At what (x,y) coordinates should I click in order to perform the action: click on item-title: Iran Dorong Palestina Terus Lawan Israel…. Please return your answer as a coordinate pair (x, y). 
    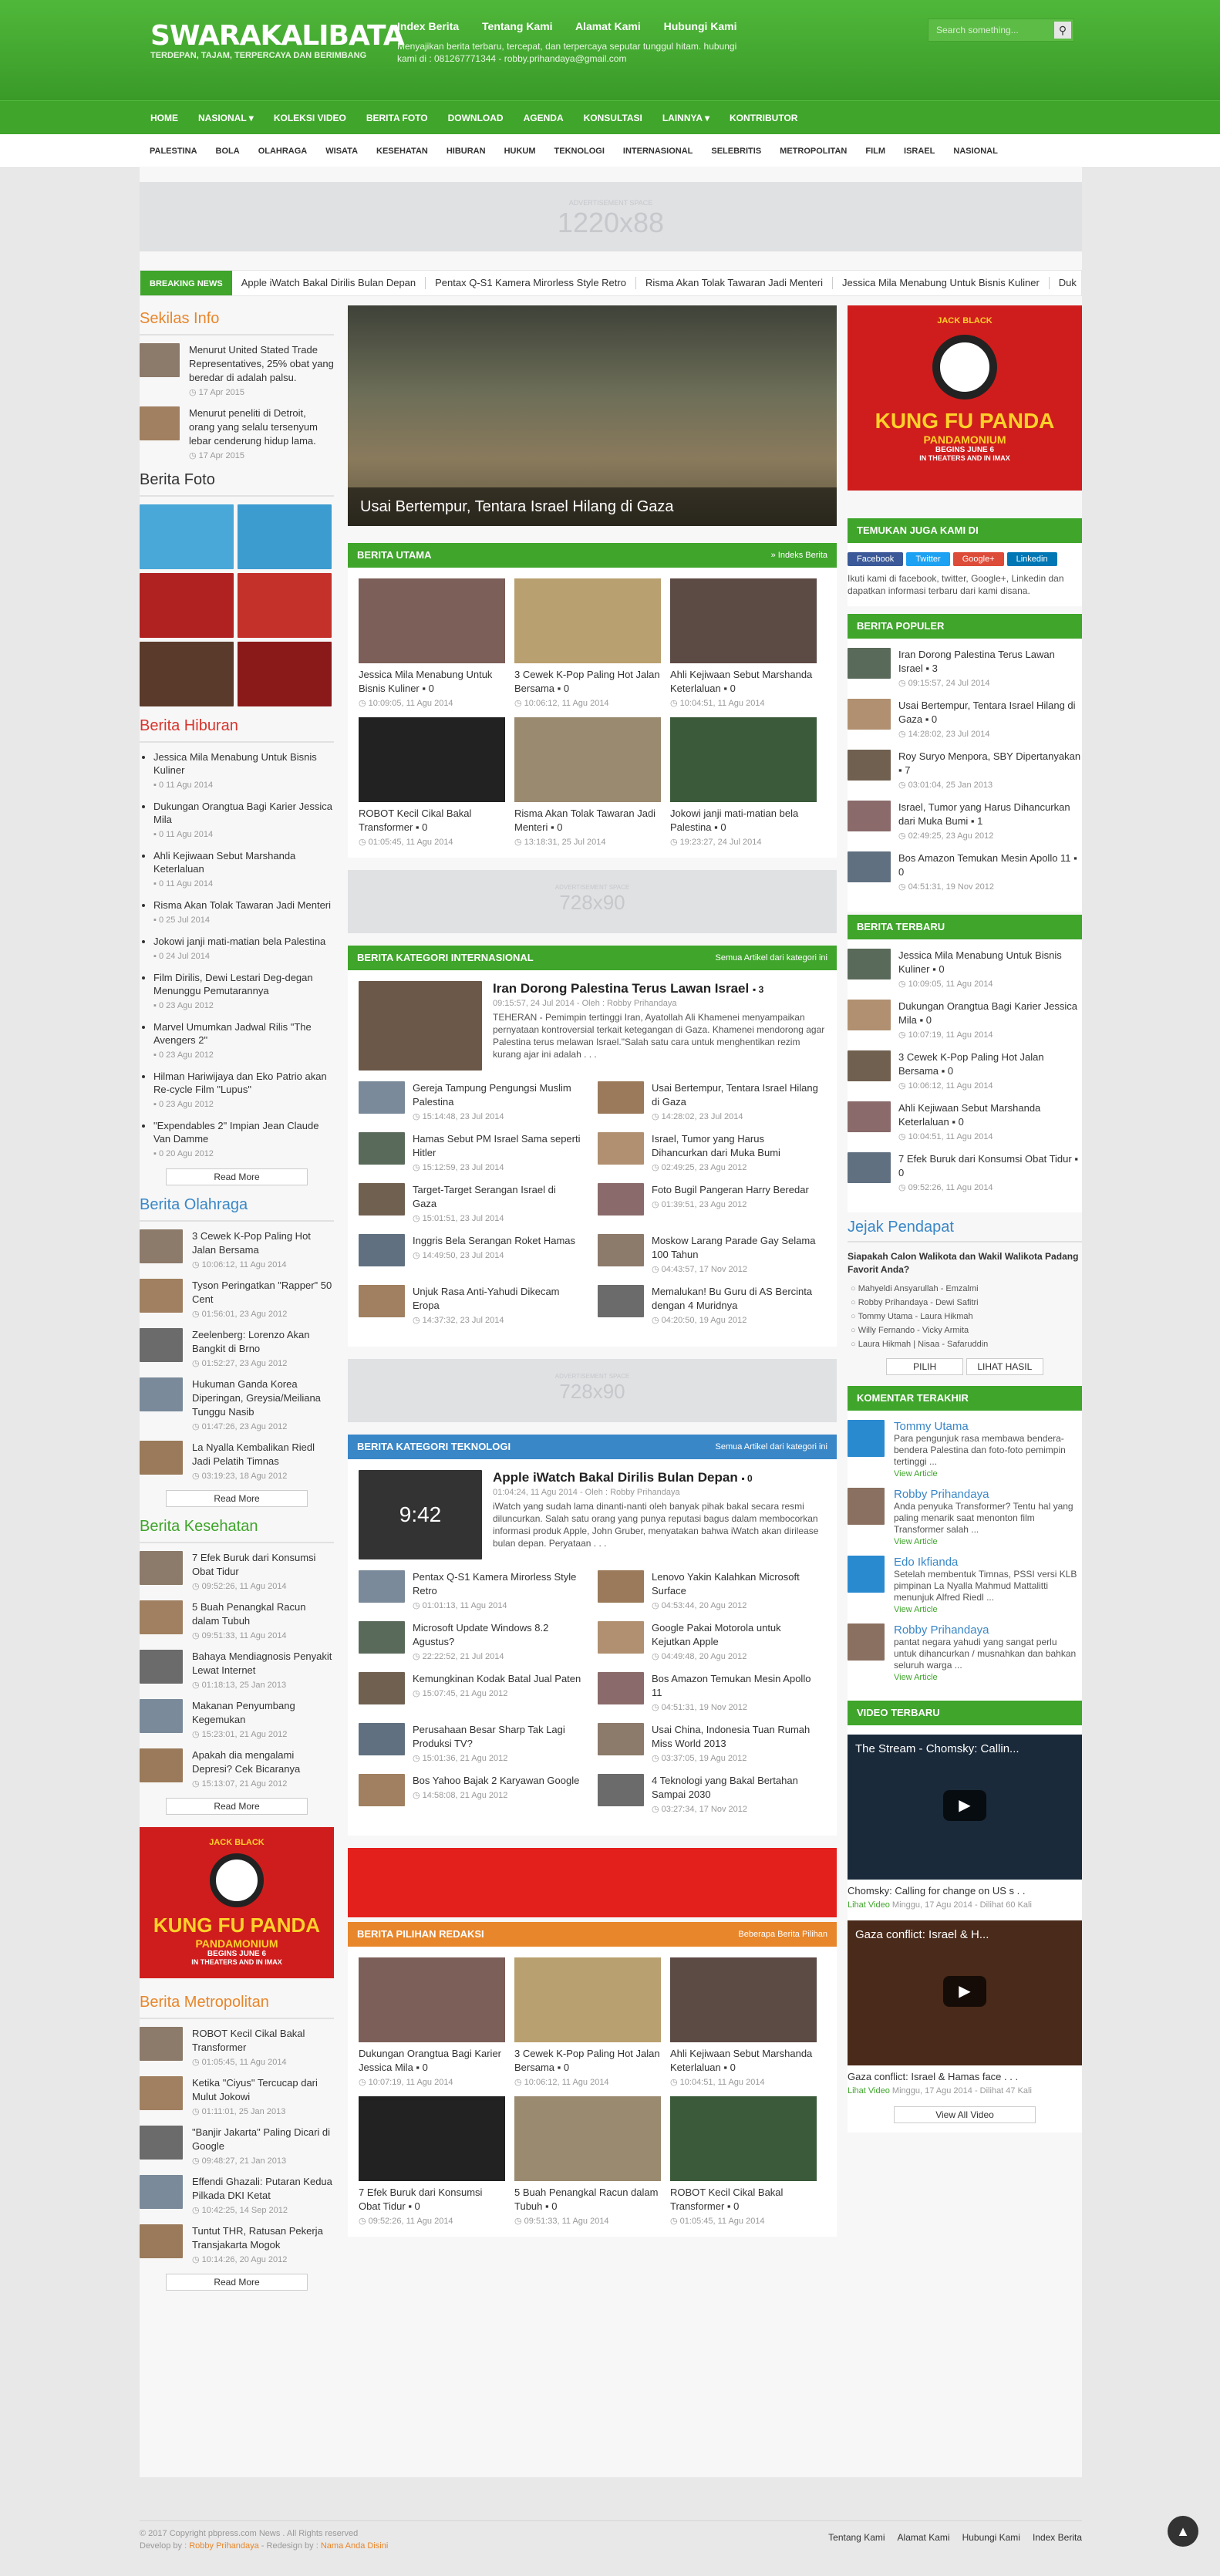
    Looking at the image, I should click on (990, 662).